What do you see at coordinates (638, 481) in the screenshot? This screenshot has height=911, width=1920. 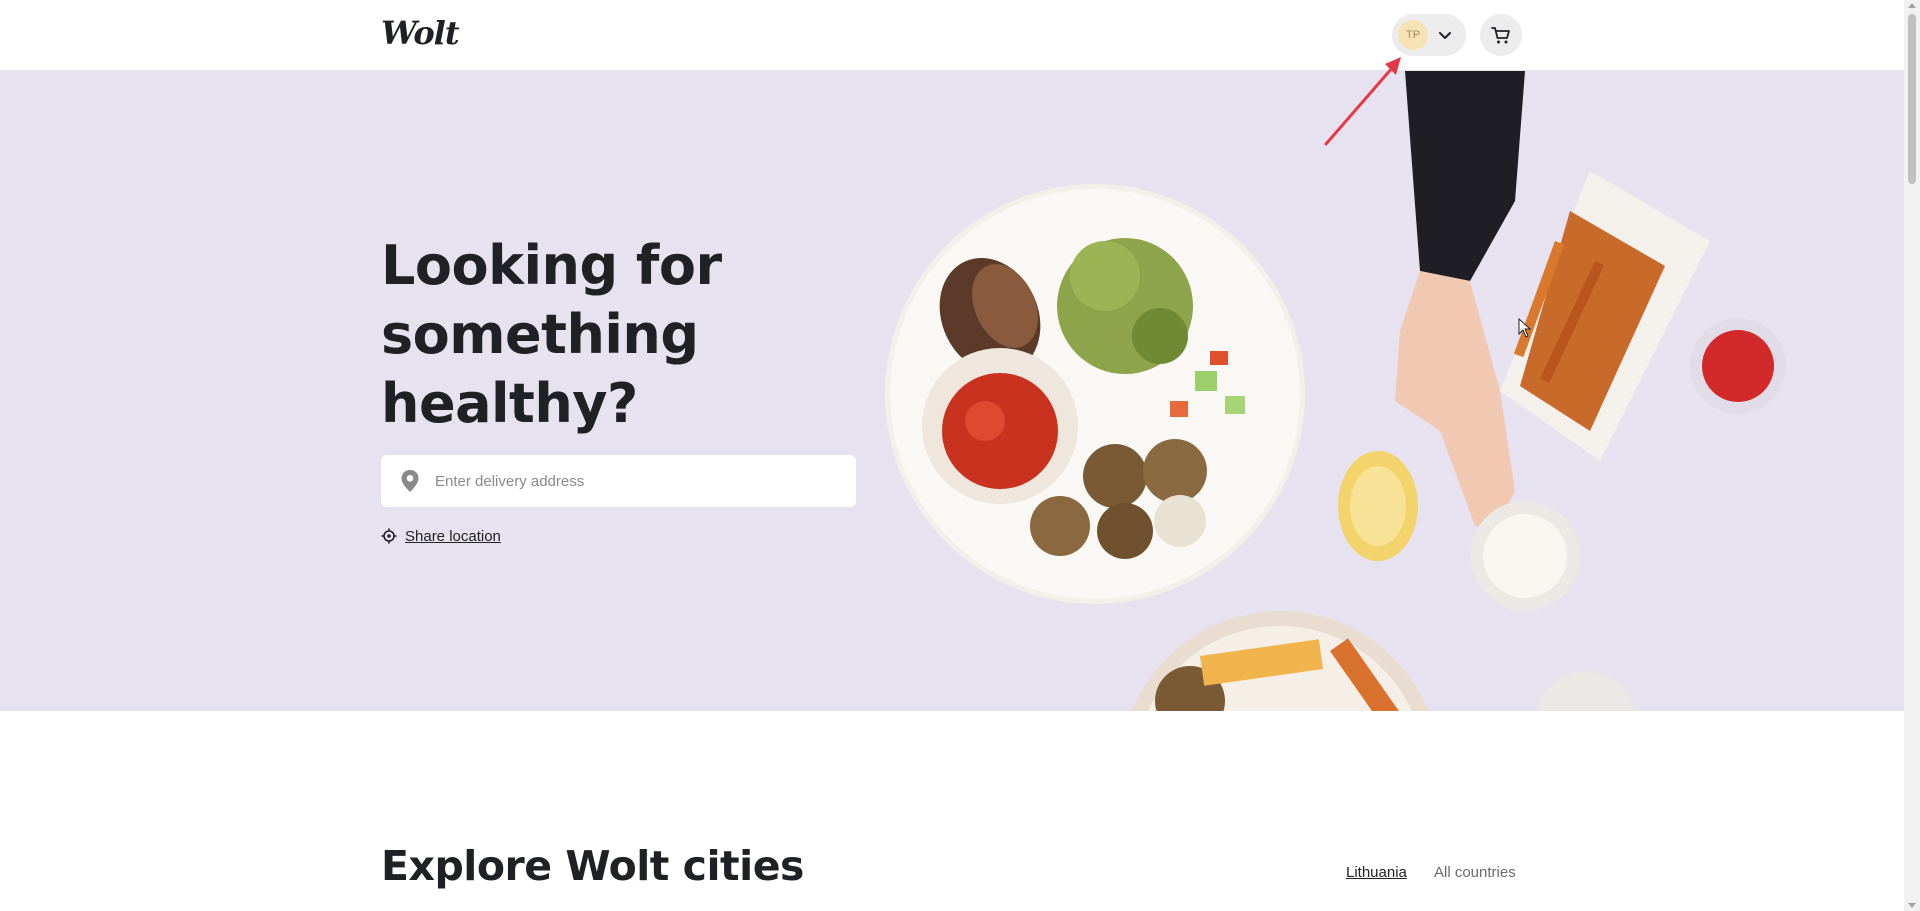 I see `delivery-address-input` at bounding box center [638, 481].